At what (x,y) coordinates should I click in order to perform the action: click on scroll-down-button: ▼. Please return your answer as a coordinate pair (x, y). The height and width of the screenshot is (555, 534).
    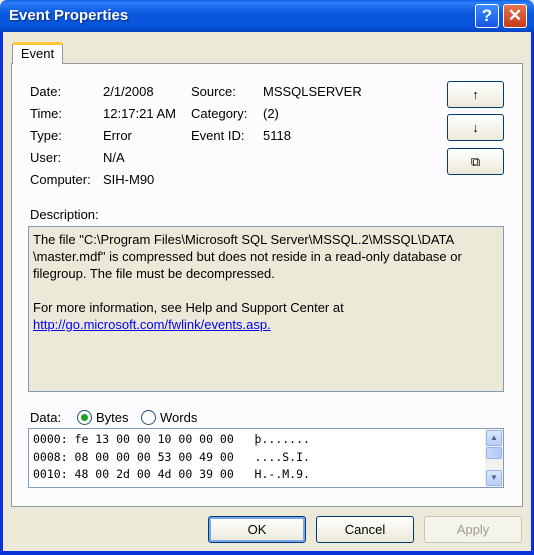
    Looking at the image, I should click on (494, 478).